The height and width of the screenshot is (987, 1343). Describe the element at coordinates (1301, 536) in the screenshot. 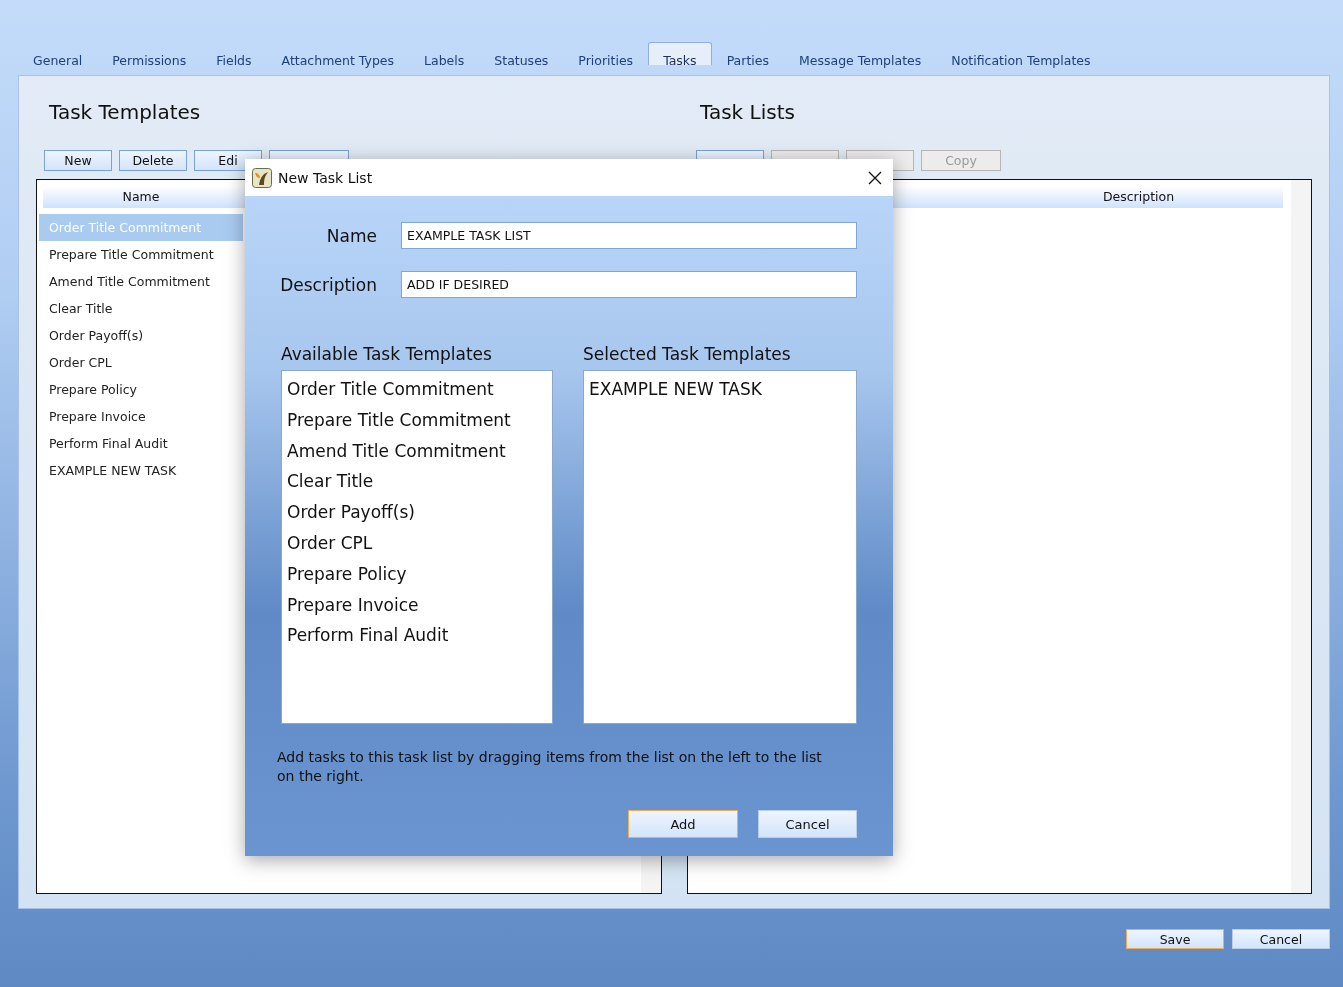

I see `scroll-bar` at that location.